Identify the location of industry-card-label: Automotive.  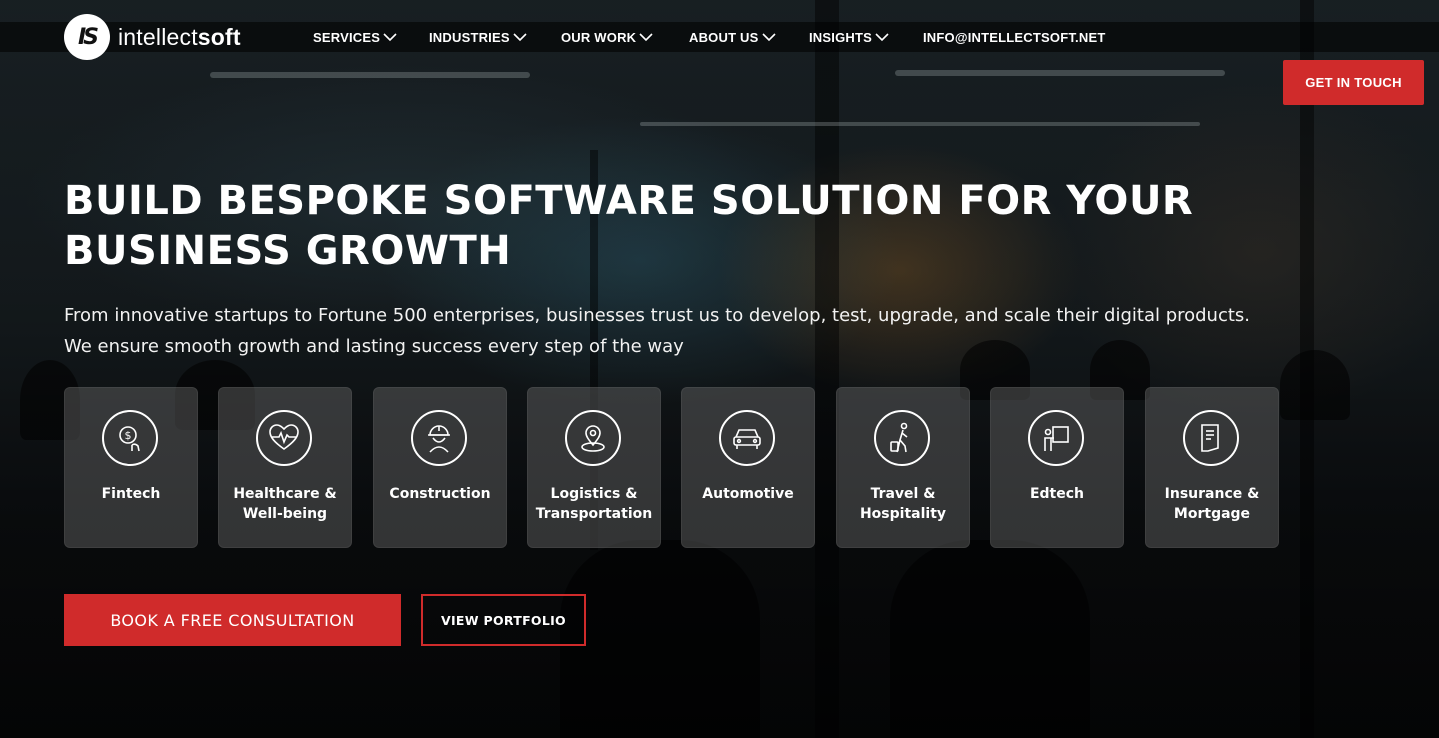
(748, 494).